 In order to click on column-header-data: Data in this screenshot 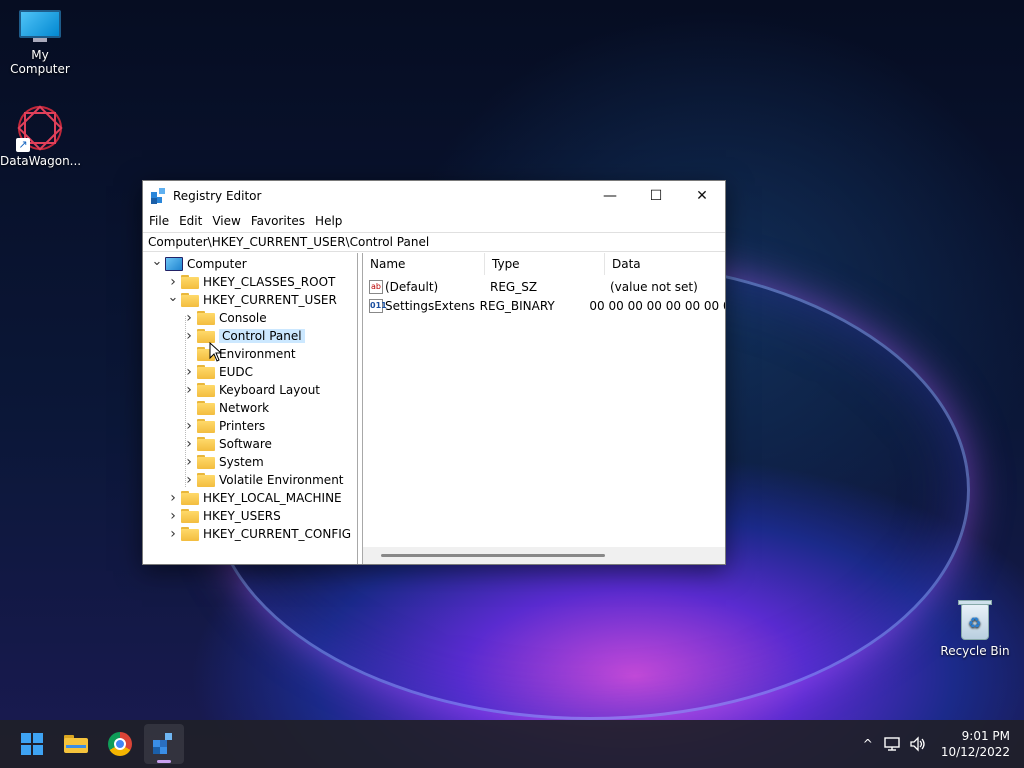, I will do `click(665, 264)`.